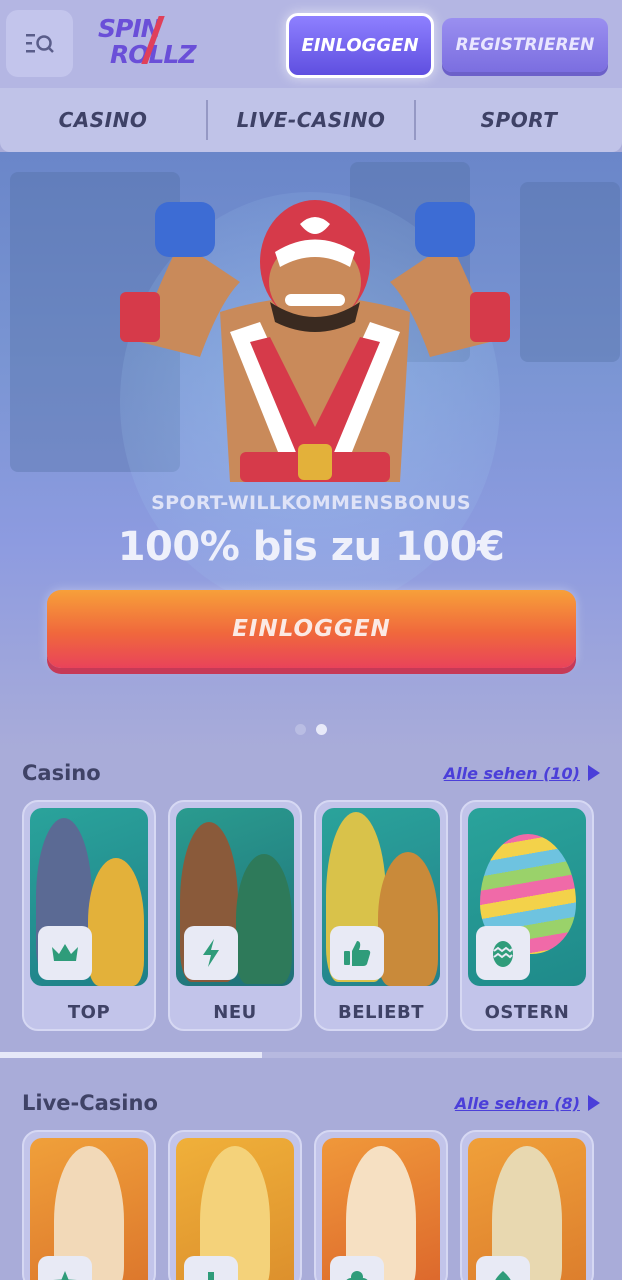 The image size is (622, 1280). I want to click on search-list-icon, so click(39, 43).